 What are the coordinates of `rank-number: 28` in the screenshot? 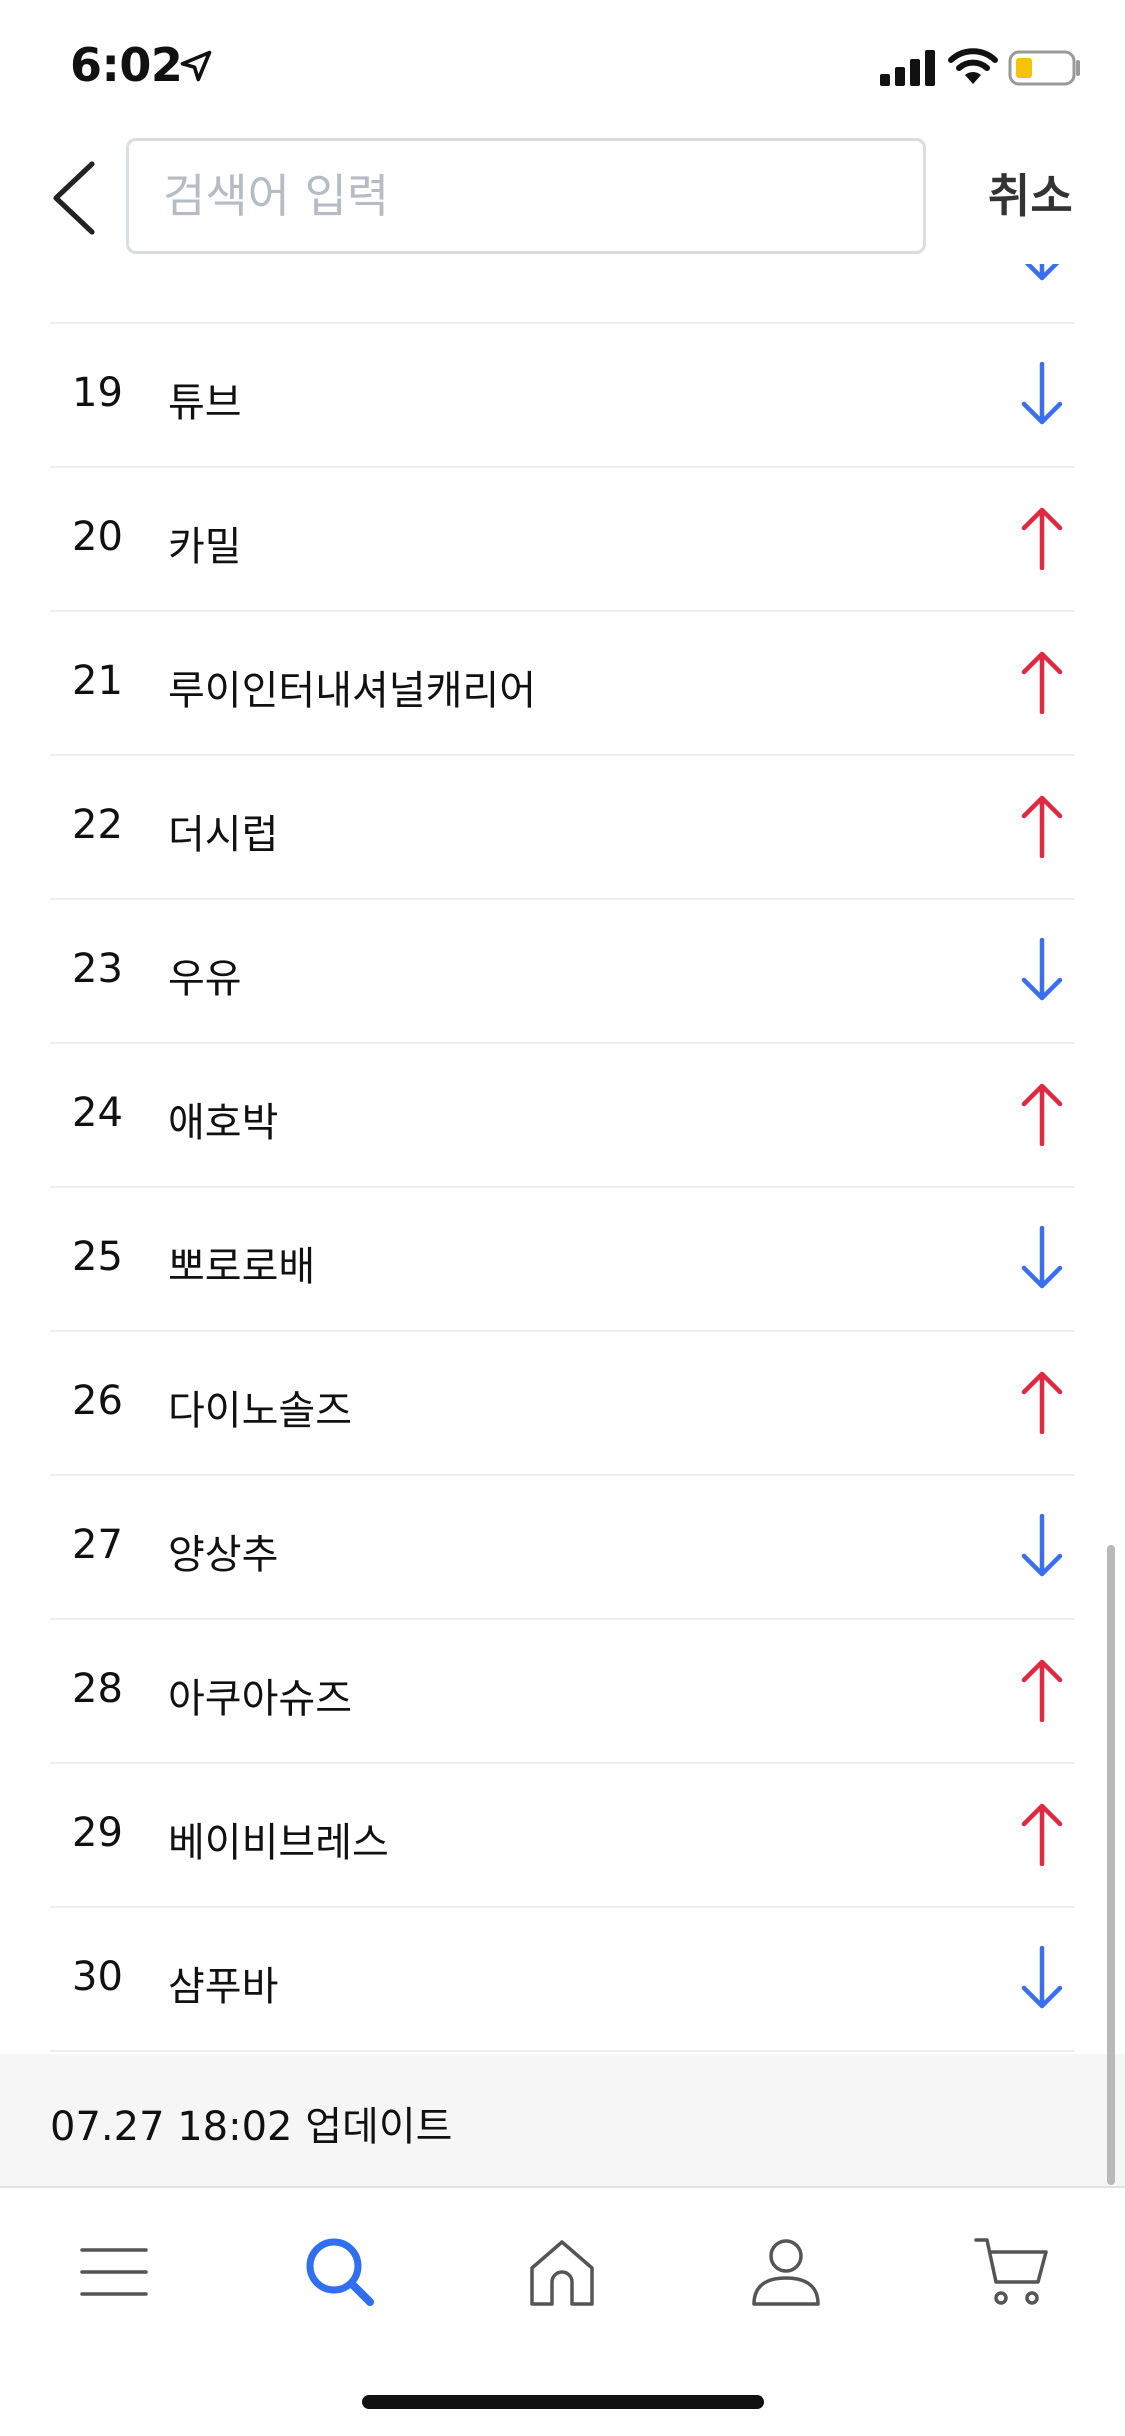 It's located at (97, 1689).